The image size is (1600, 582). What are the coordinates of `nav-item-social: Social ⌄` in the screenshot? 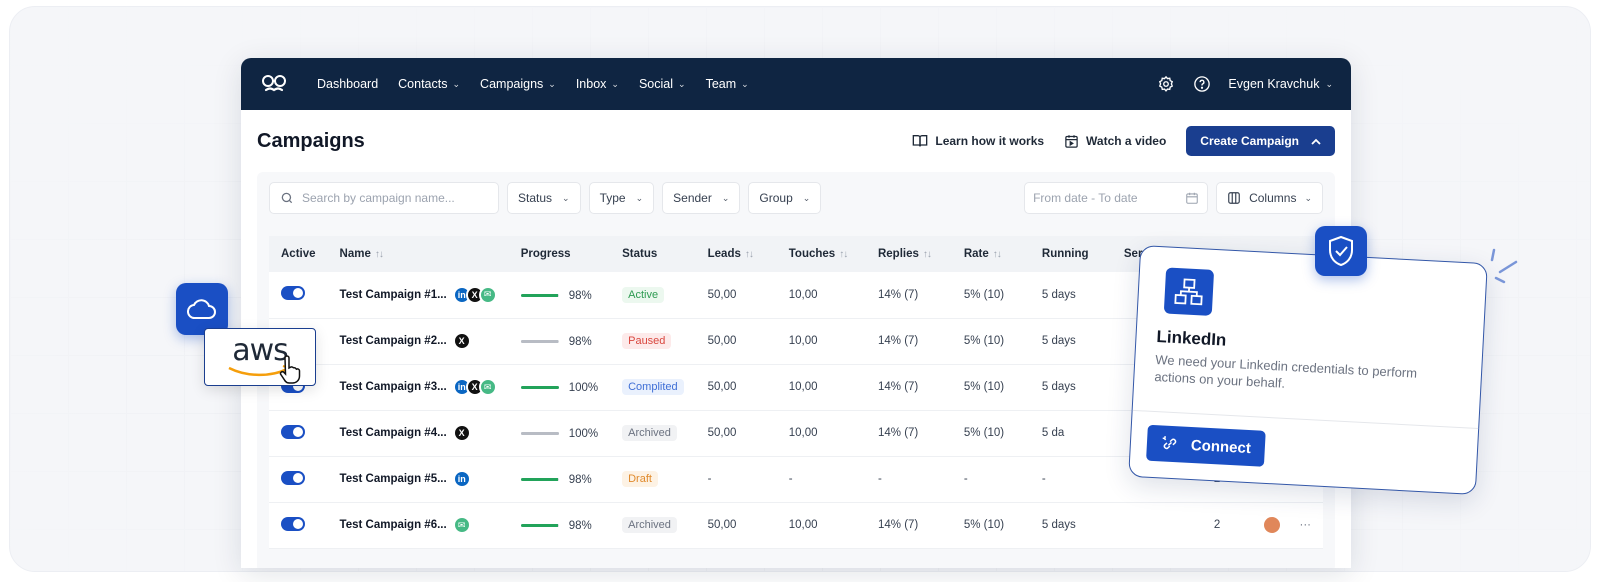 It's located at (662, 84).